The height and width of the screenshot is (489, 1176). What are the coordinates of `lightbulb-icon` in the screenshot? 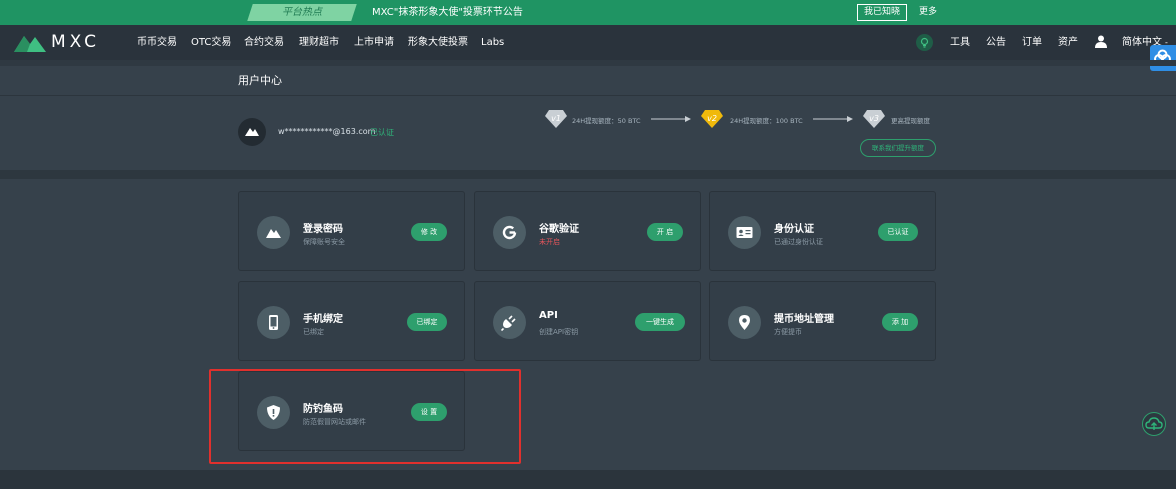 It's located at (924, 42).